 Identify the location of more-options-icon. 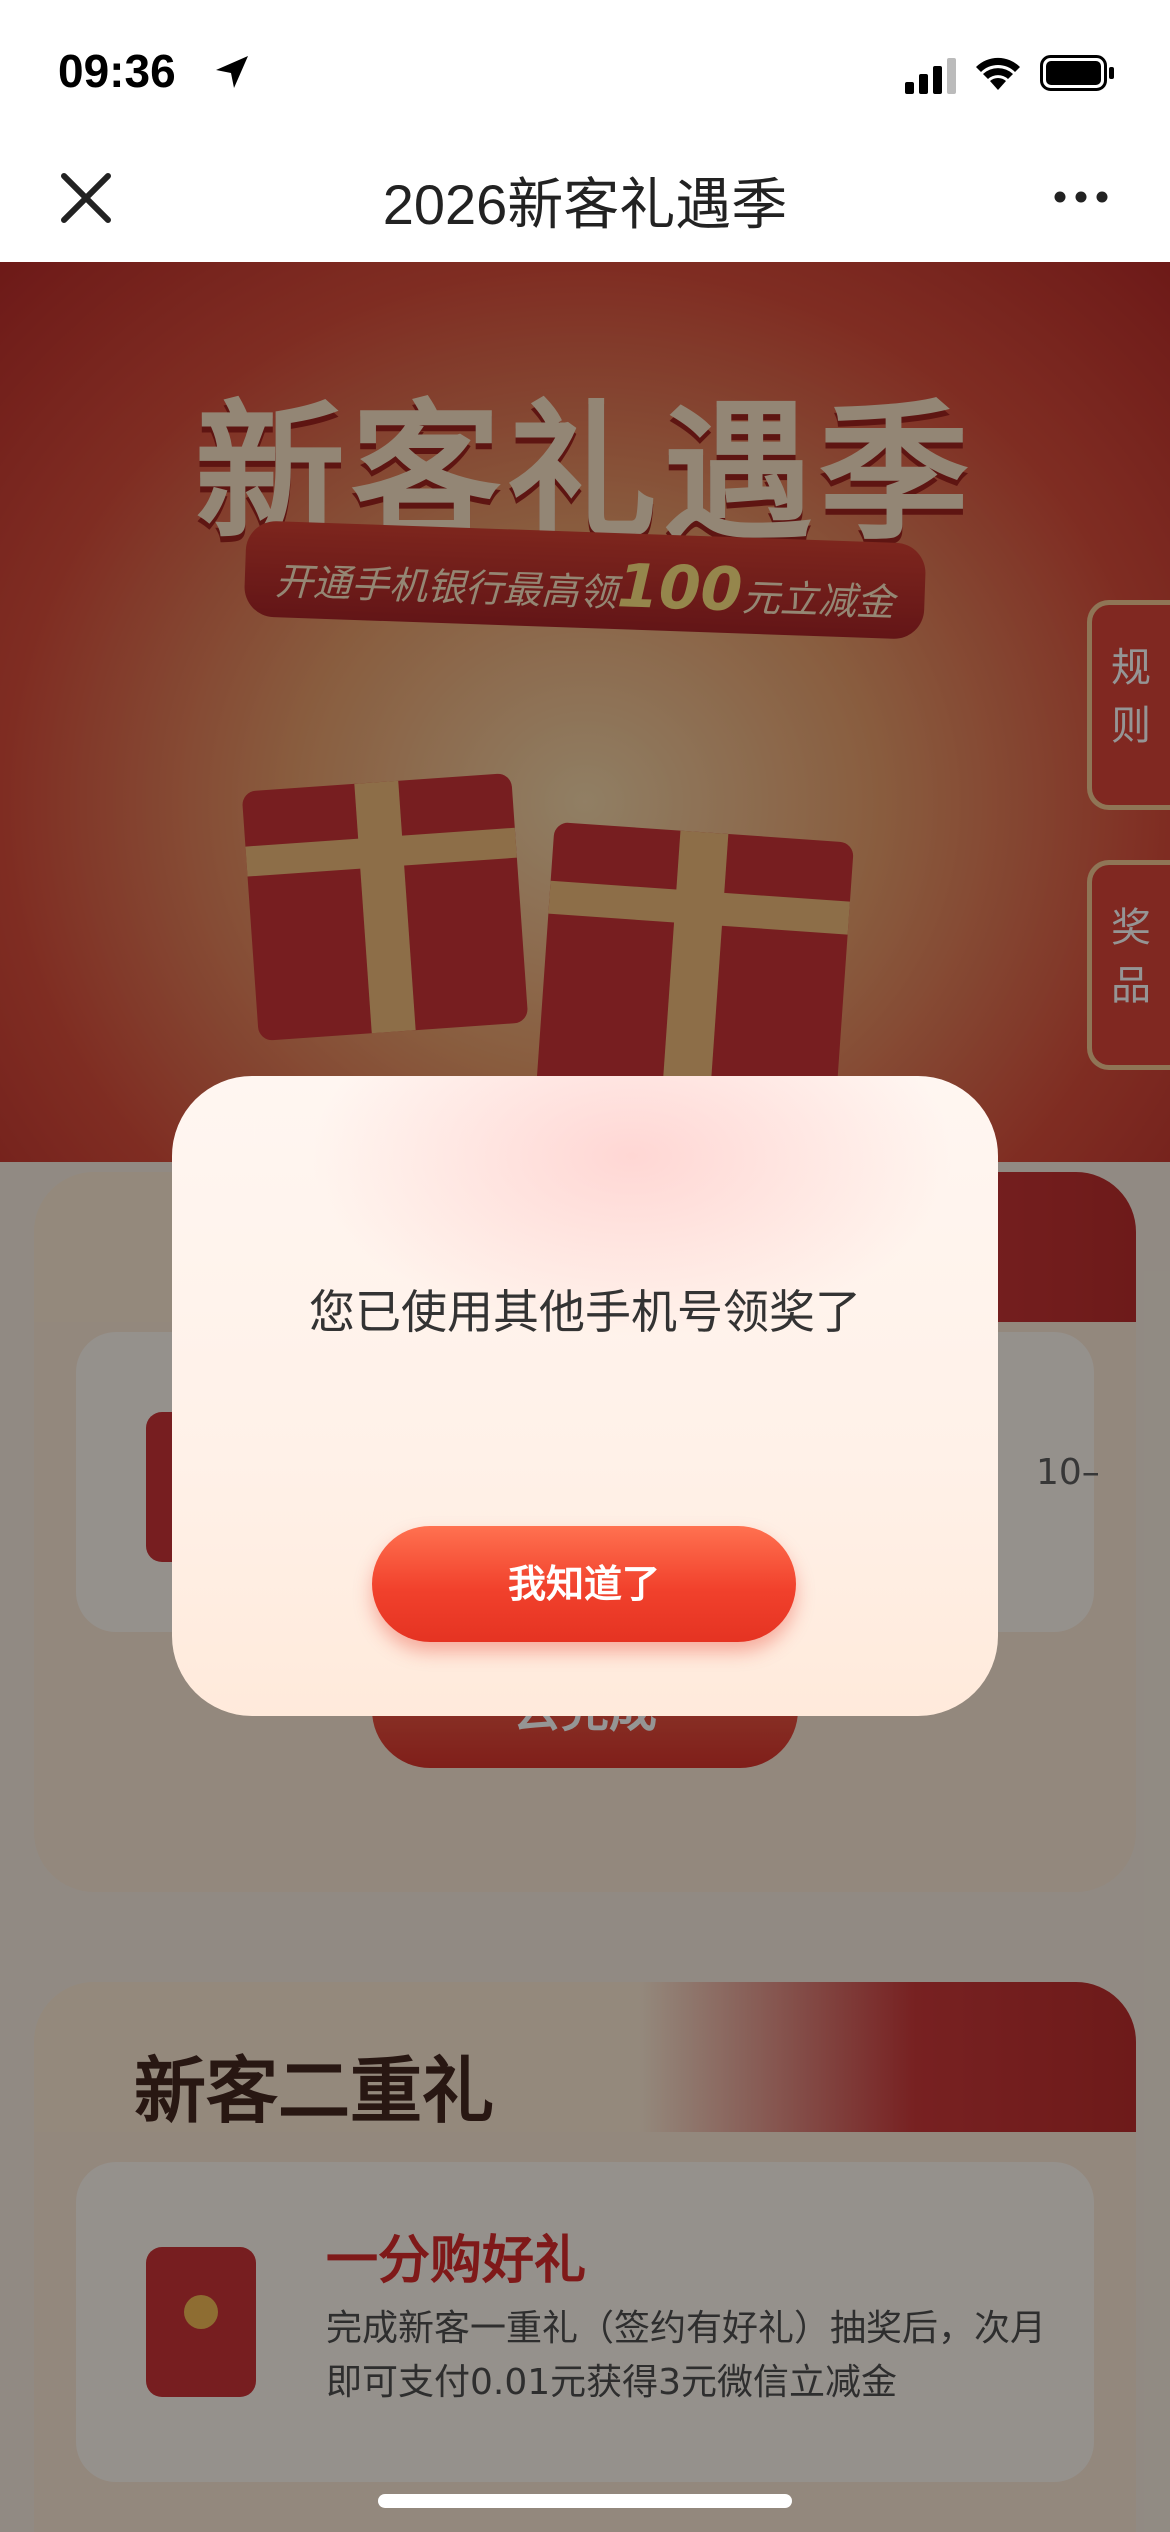
(1081, 197).